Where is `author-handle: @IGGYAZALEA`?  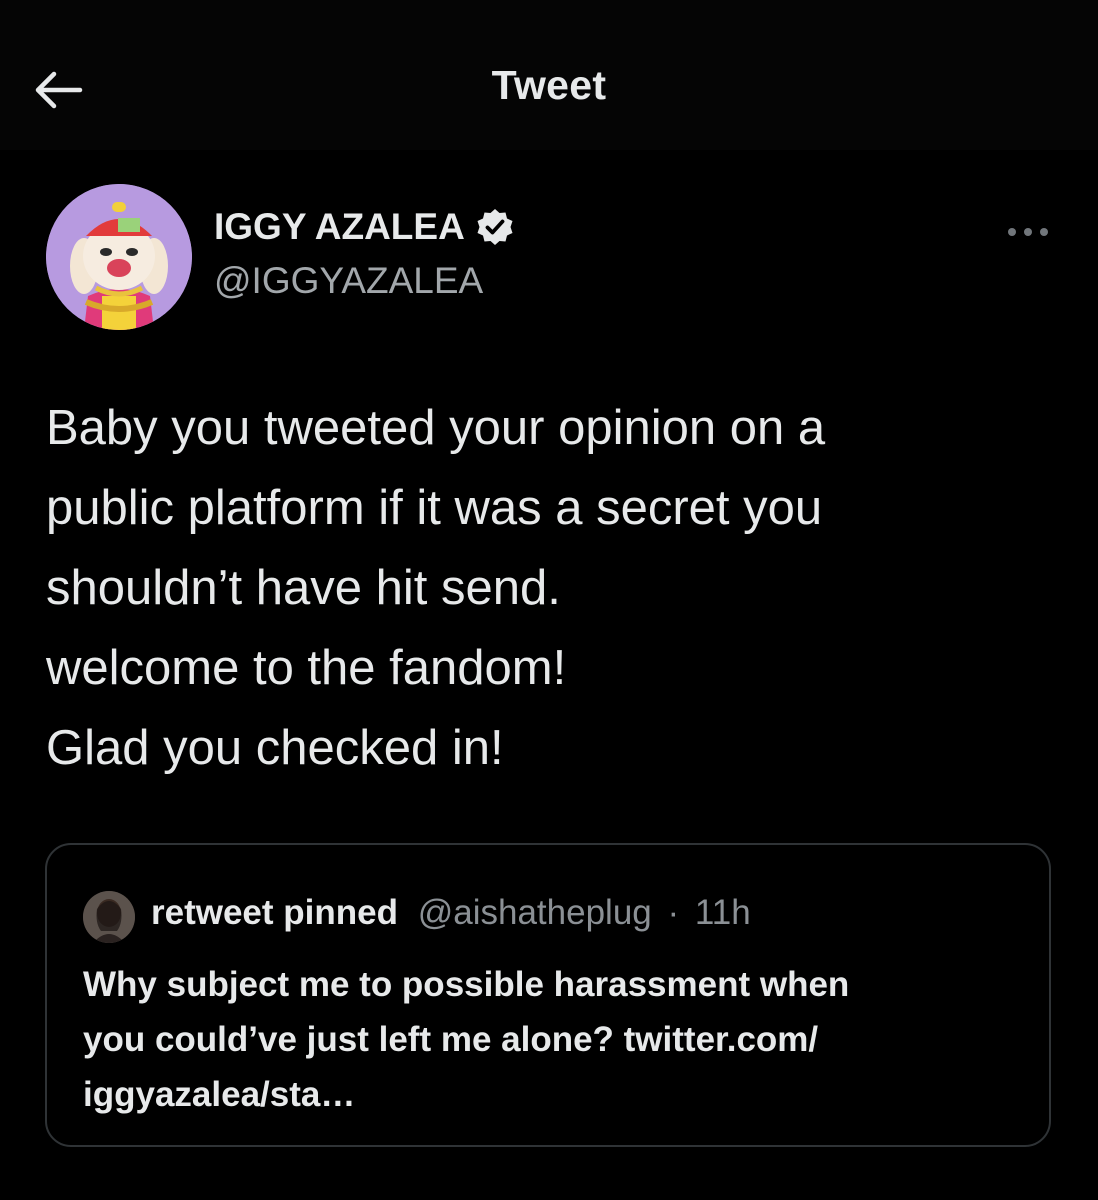
author-handle: @IGGYAZALEA is located at coordinates (348, 281).